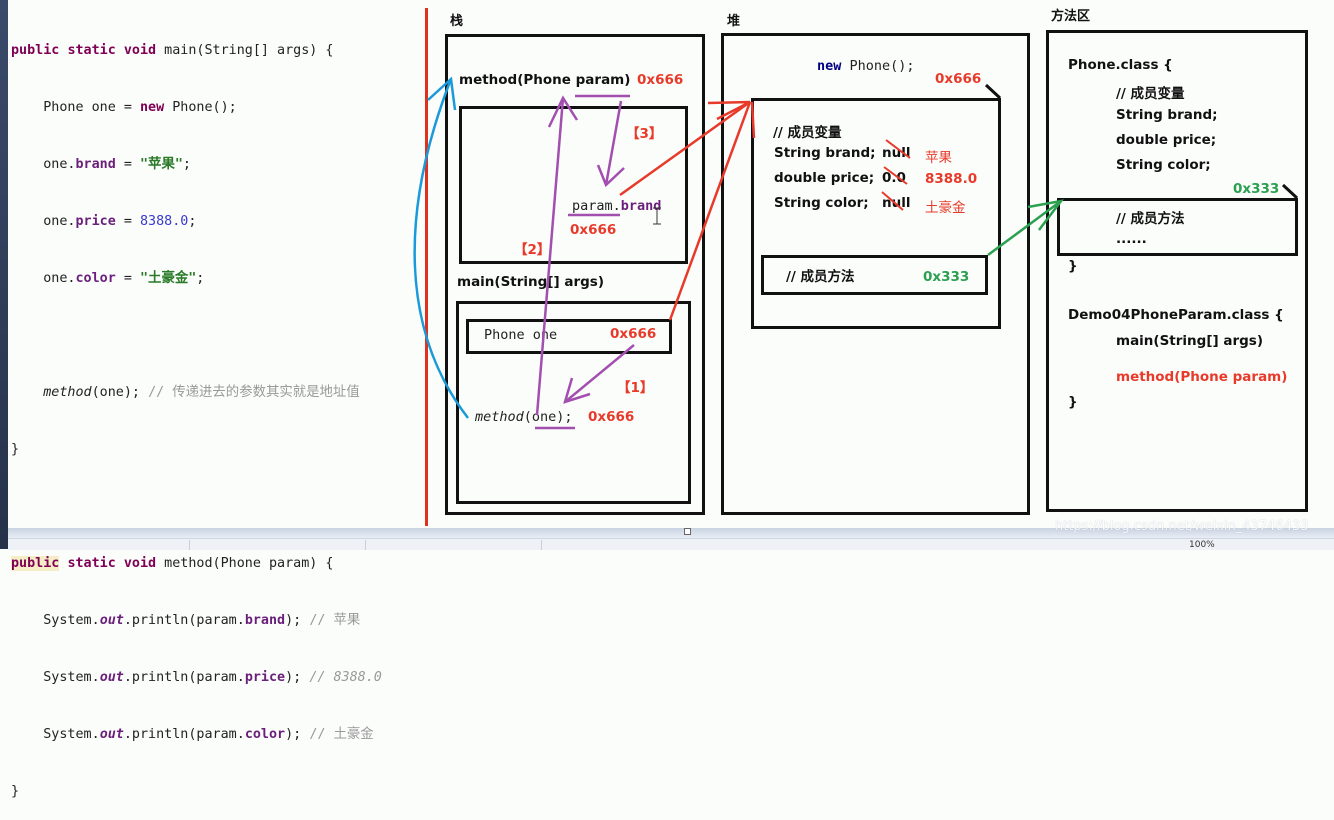  Describe the element at coordinates (687, 531) in the screenshot. I see `resize-handle` at that location.